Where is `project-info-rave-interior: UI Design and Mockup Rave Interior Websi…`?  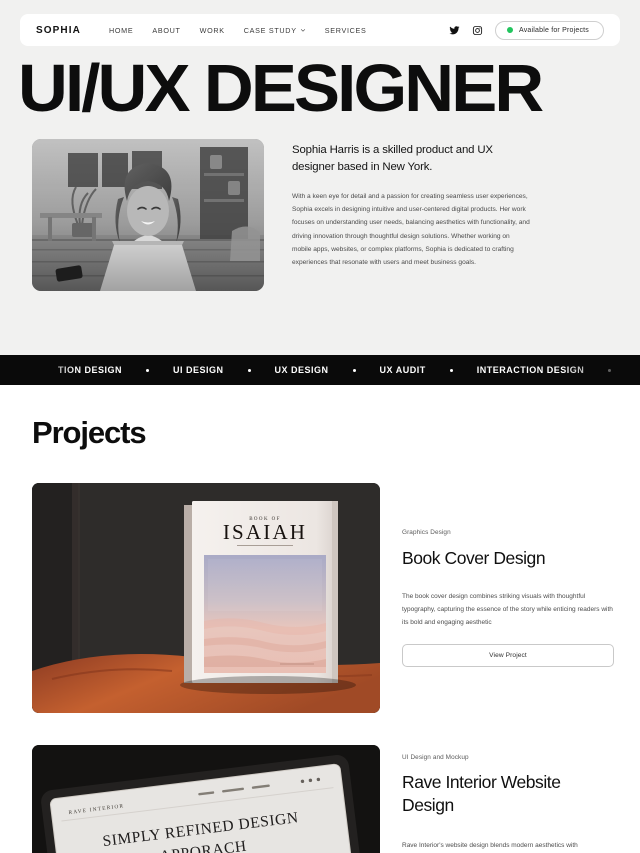
project-info-rave-interior: UI Design and Mockup Rave Interior Websi… is located at coordinates (508, 799).